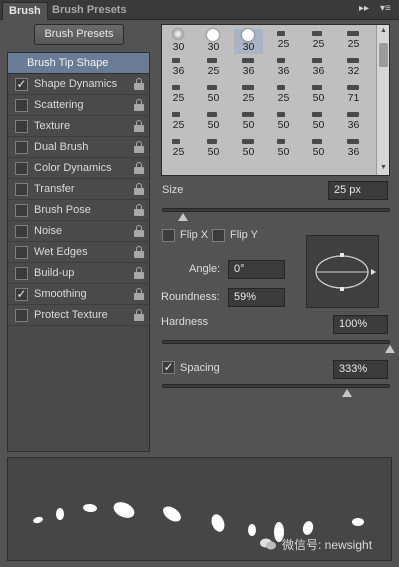 This screenshot has width=399, height=567. What do you see at coordinates (78, 63) in the screenshot?
I see `setting-item-brush-tip-shape: Brush Tip Shape` at bounding box center [78, 63].